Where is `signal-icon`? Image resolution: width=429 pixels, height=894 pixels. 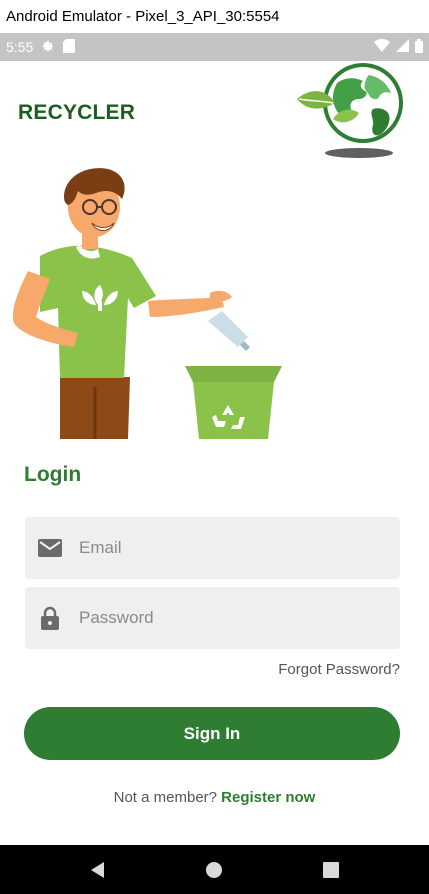
signal-icon is located at coordinates (402, 47).